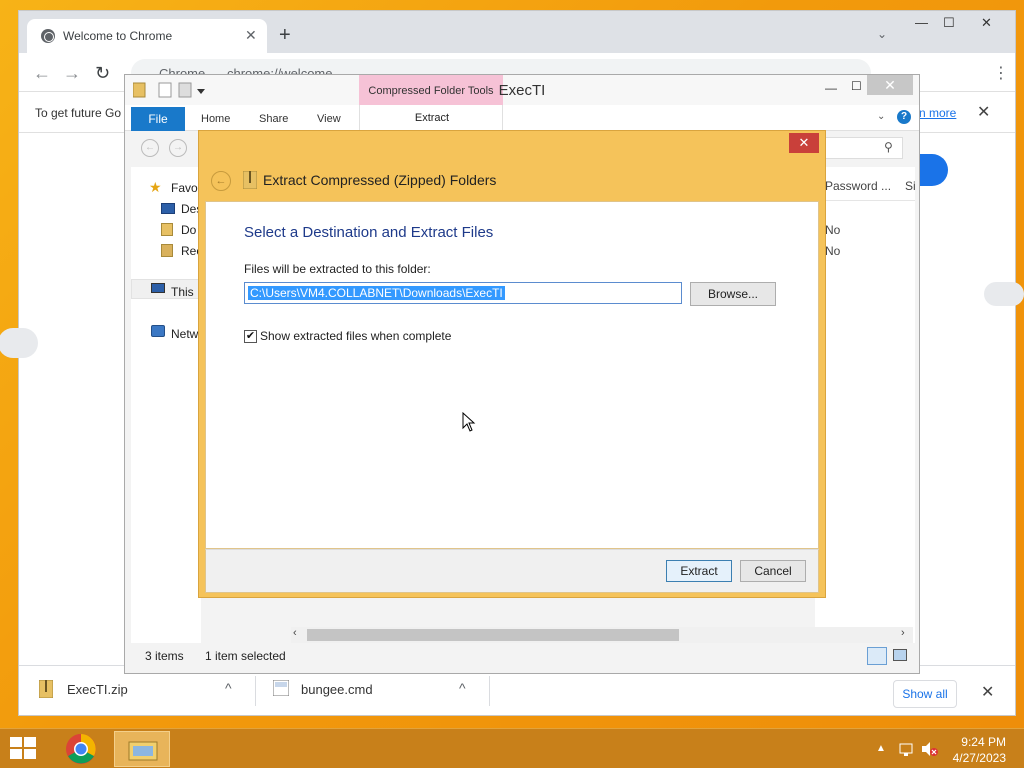 This screenshot has width=1024, height=768. I want to click on destination-label: Files will be extracted to this folder:, so click(337, 269).